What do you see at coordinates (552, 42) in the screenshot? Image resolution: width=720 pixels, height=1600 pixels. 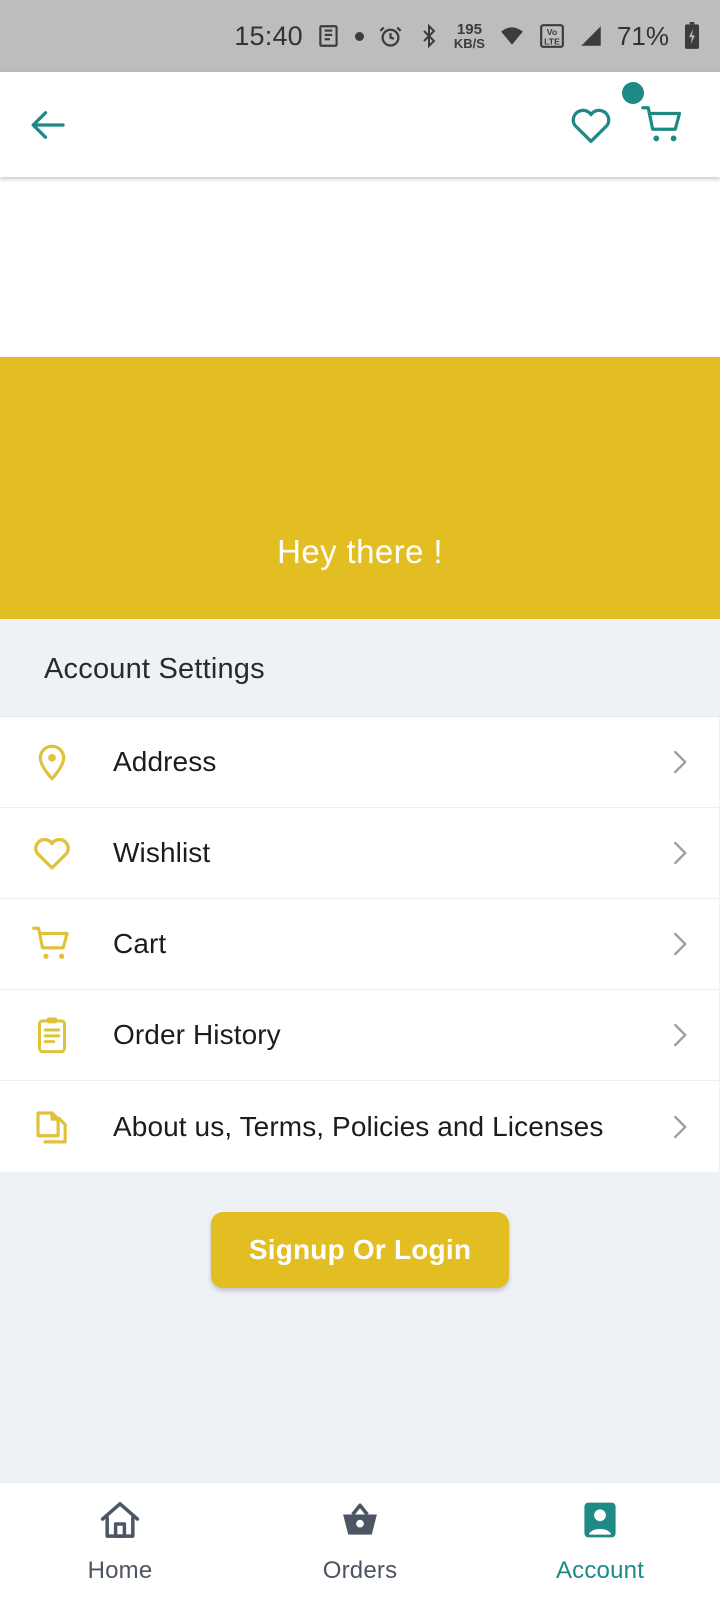 I see `svg-text: LTE` at bounding box center [552, 42].